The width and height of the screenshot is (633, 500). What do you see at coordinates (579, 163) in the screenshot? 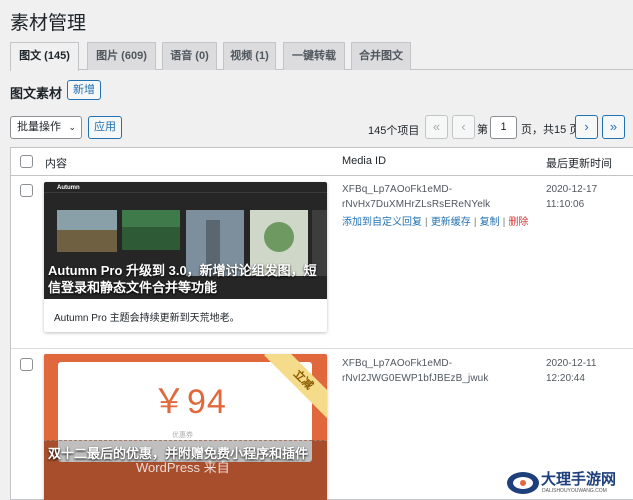
I see `col-time: 最后更新时间` at bounding box center [579, 163].